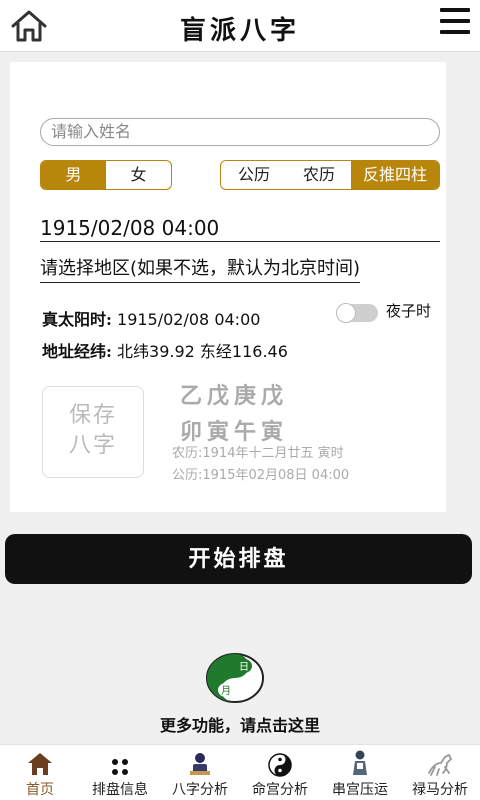 Image resolution: width=480 pixels, height=800 pixels. I want to click on menu-icon, so click(455, 22).